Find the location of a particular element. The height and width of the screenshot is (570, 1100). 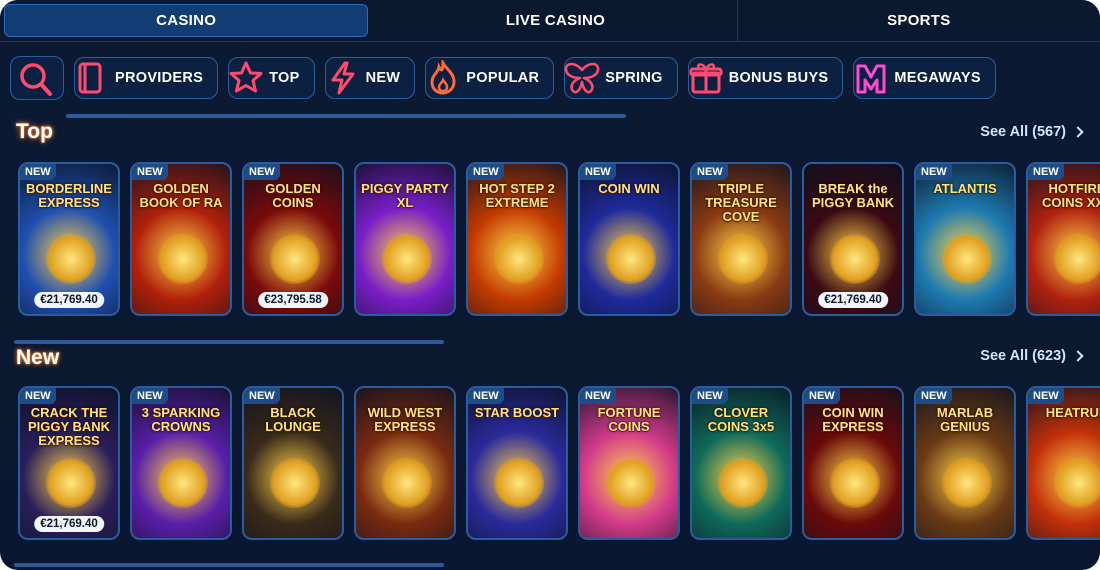

search-button is located at coordinates (37, 78).